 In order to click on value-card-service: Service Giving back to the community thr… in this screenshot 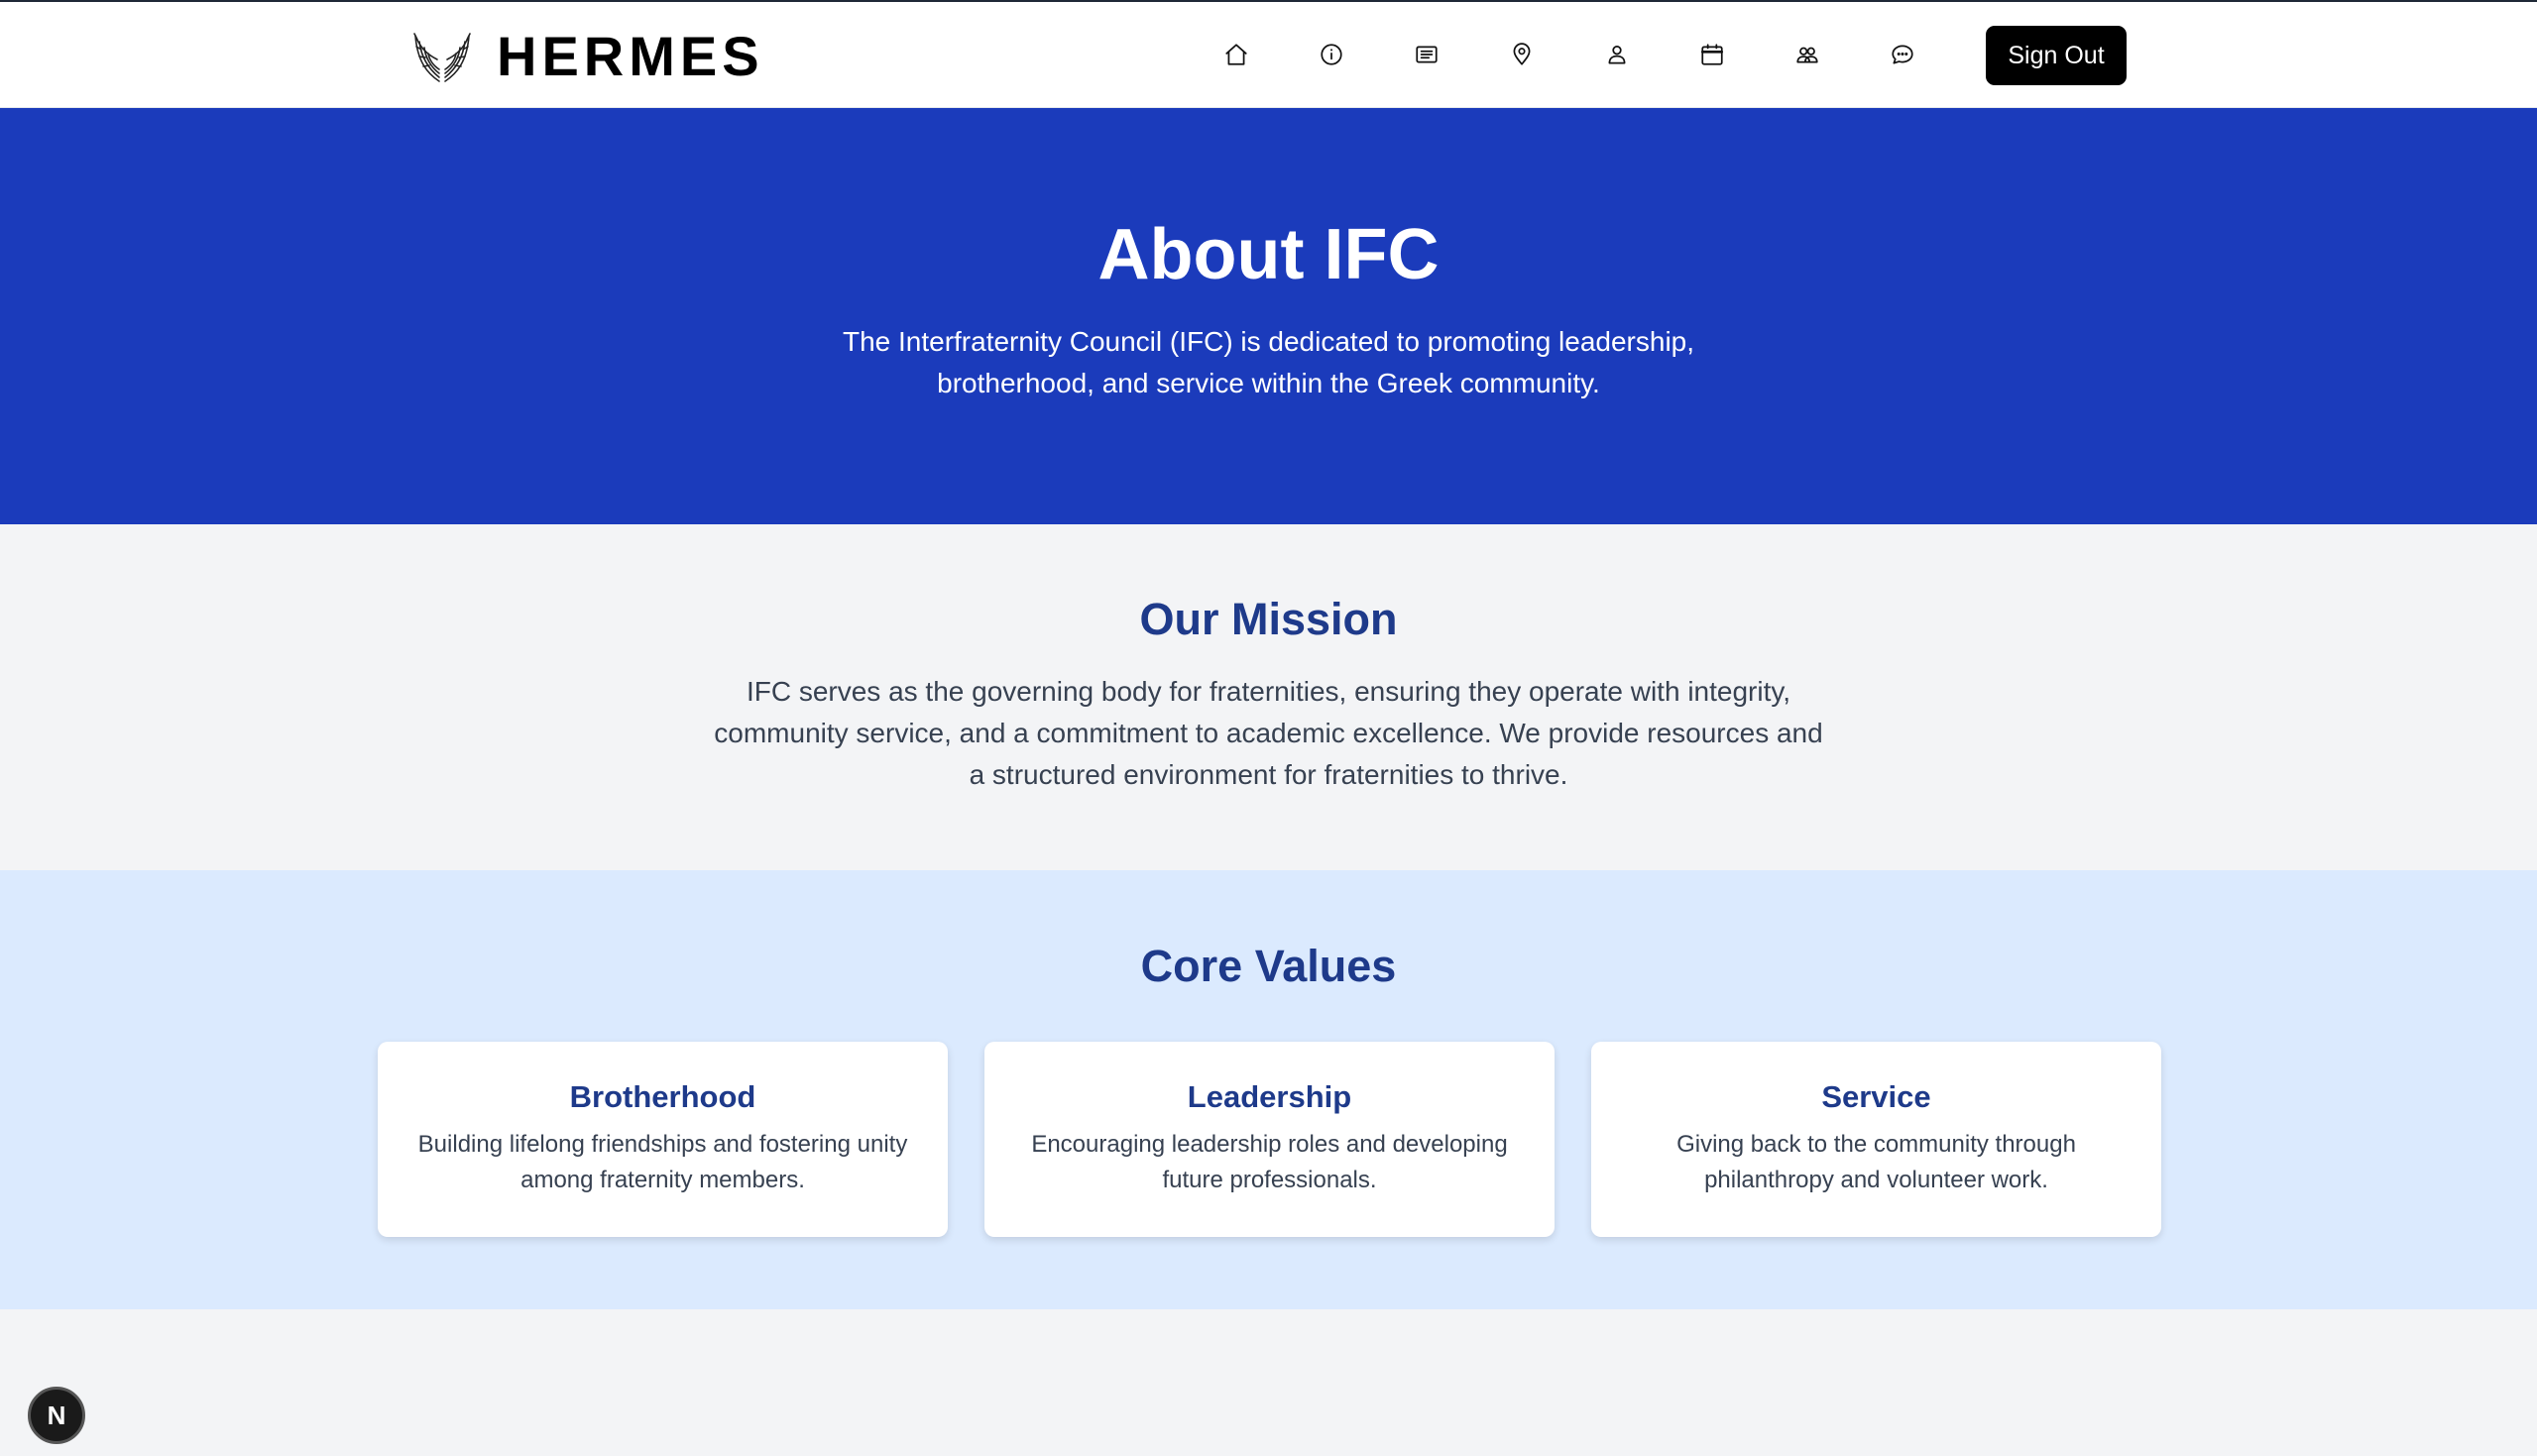, I will do `click(1876, 1139)`.